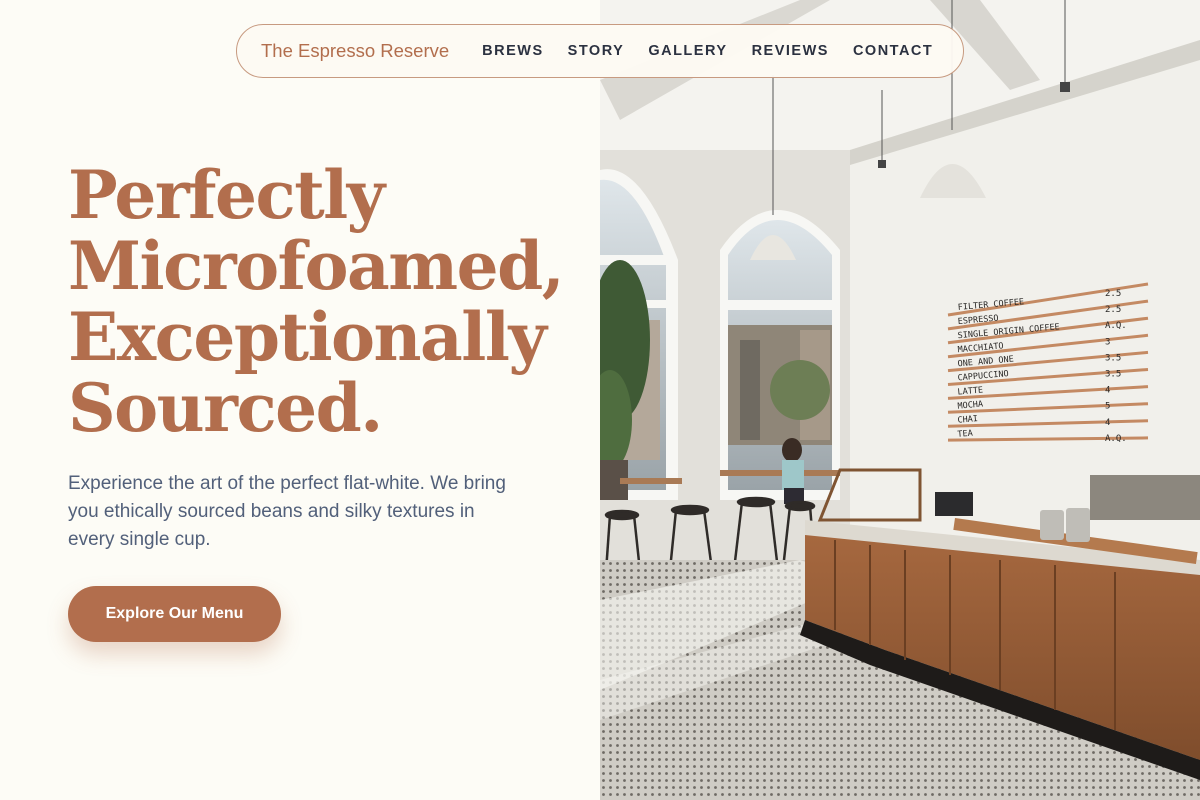  I want to click on menu-board-price: 5, so click(1107, 407).